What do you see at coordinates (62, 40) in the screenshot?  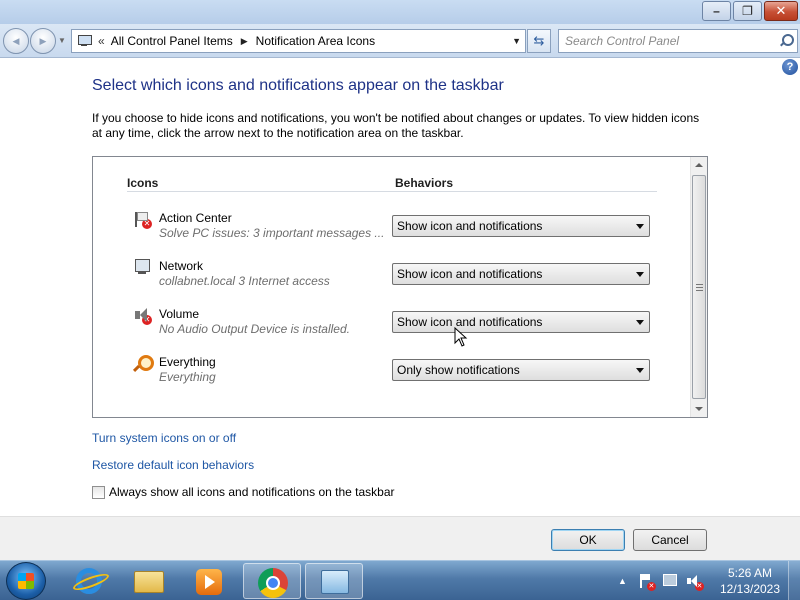 I see `recent-pages-dropdown-icon: ▼` at bounding box center [62, 40].